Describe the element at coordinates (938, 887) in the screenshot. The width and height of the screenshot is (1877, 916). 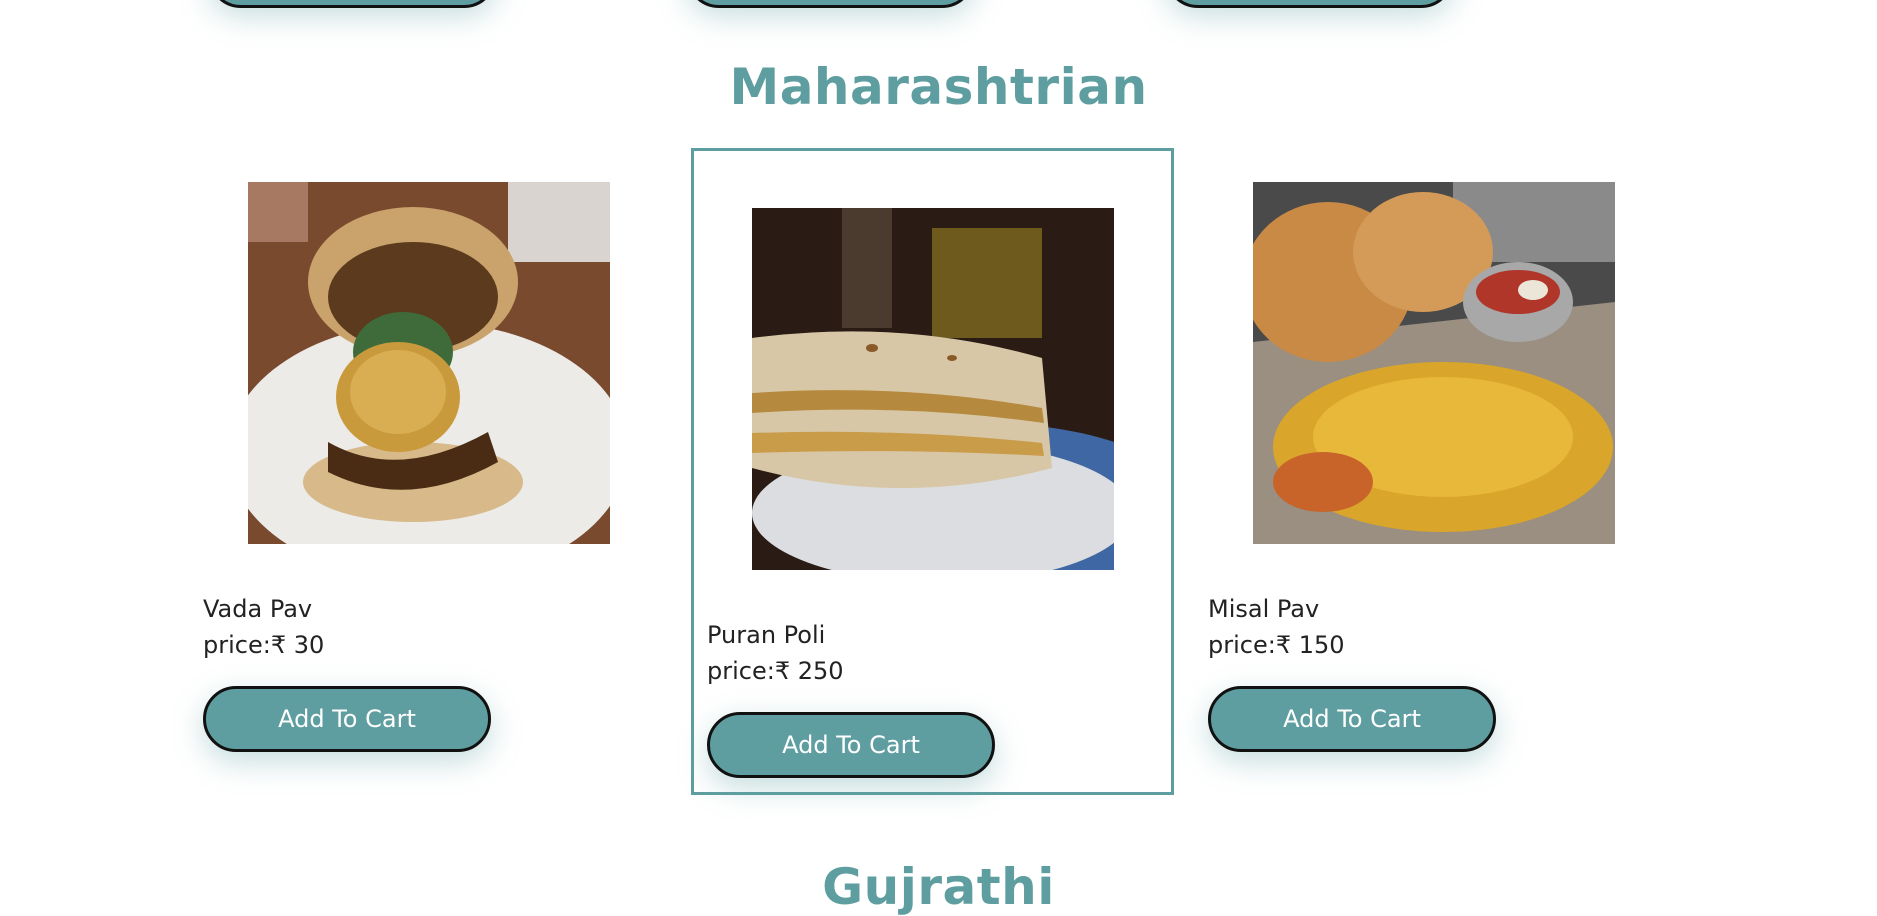
I see `section-title-gujrathi: Gujrathi` at that location.